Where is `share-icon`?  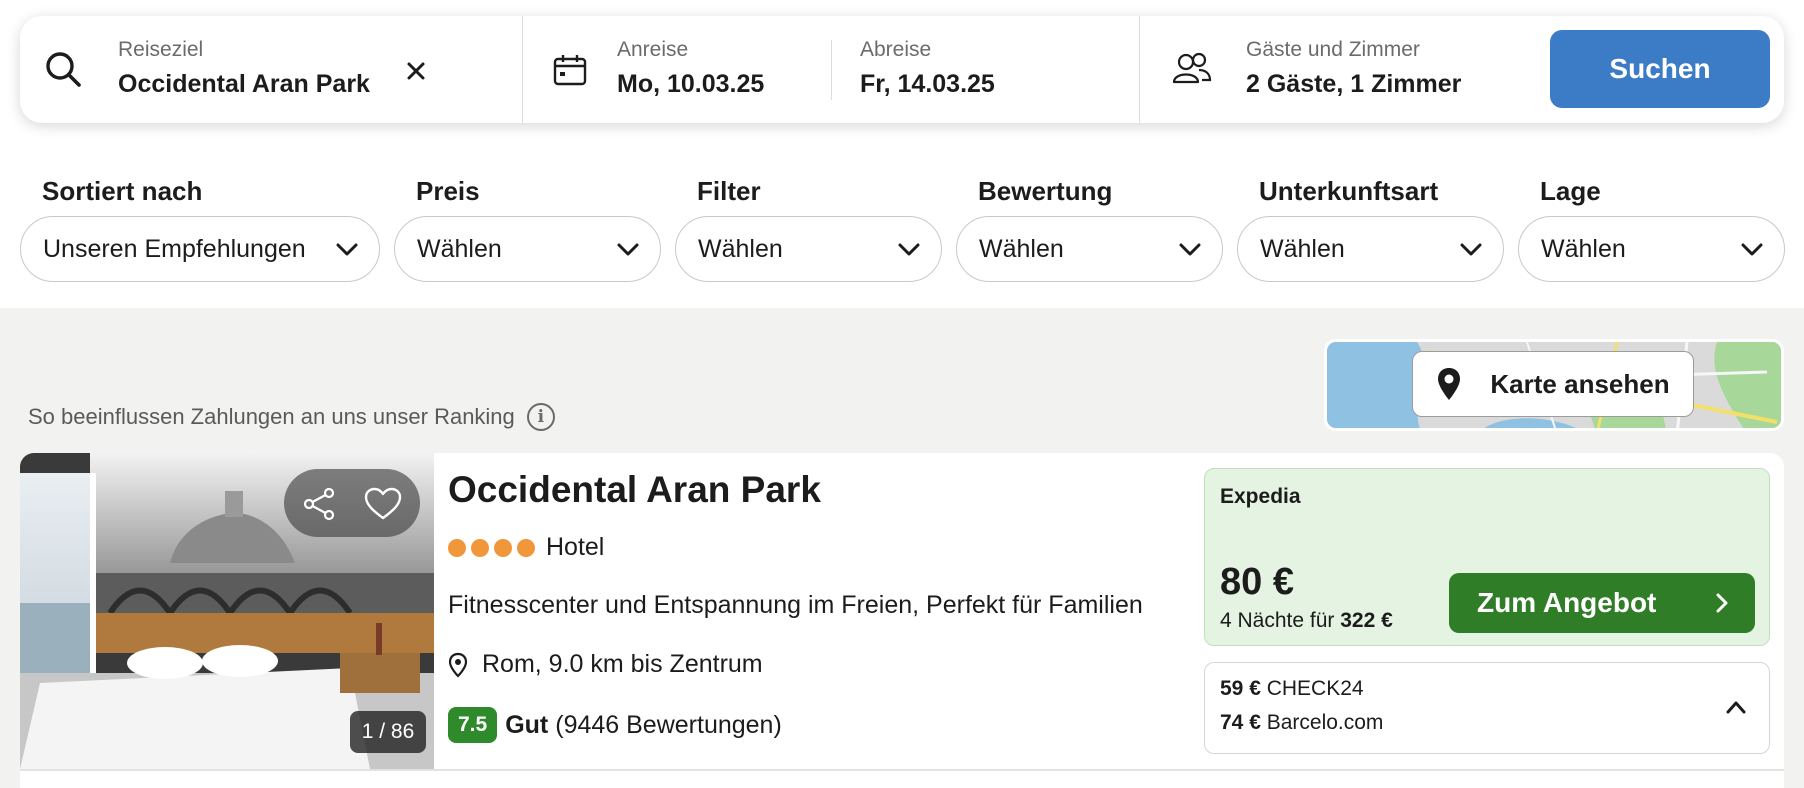 share-icon is located at coordinates (319, 504).